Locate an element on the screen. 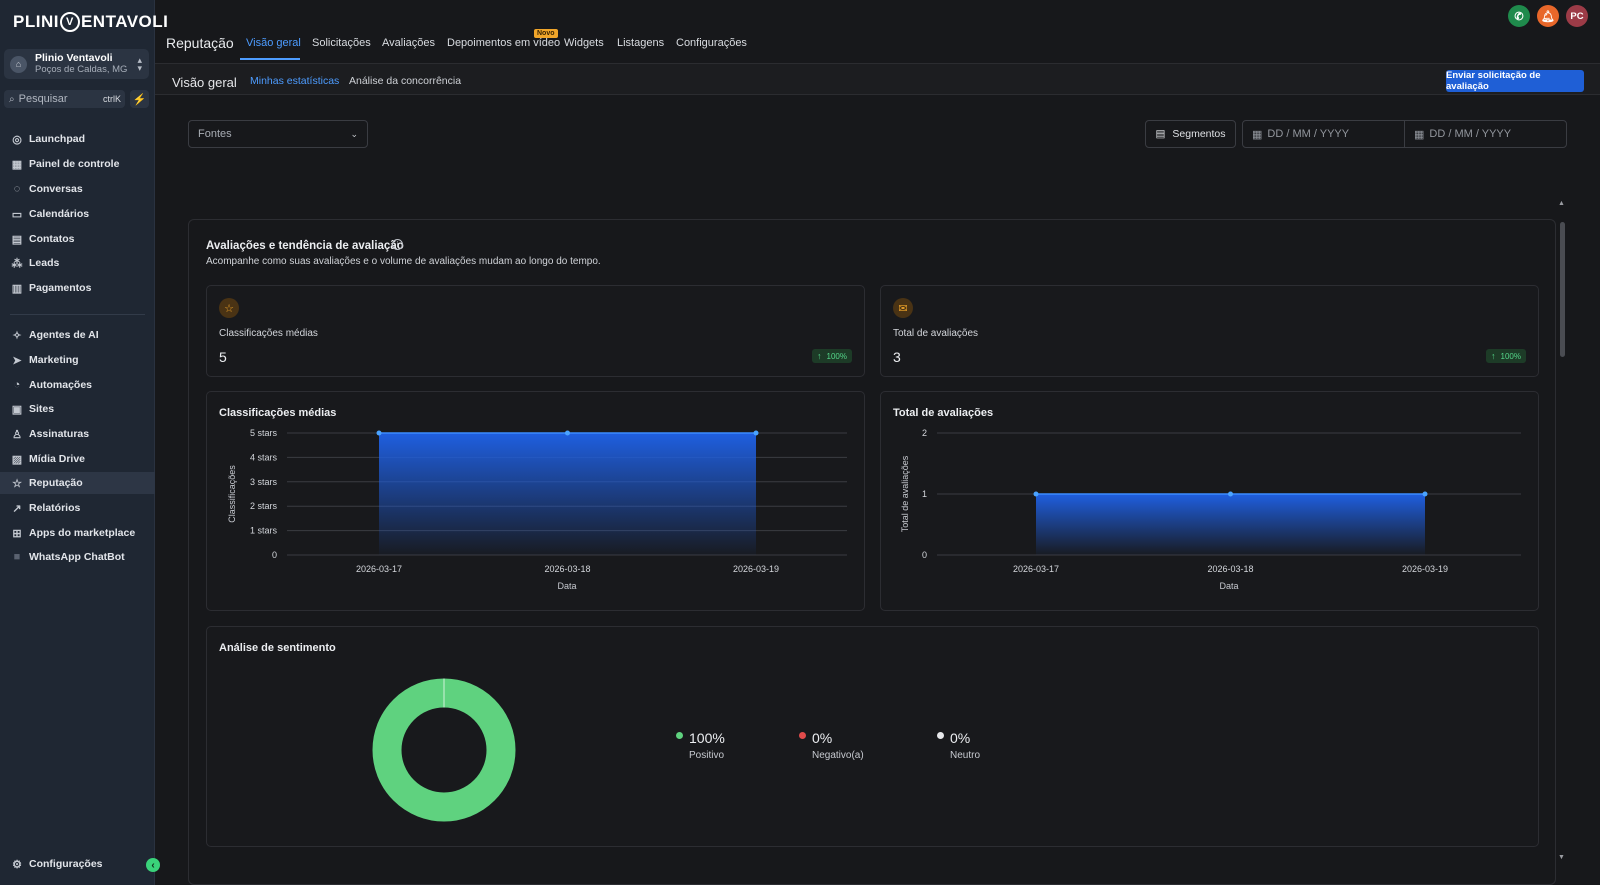 This screenshot has width=1600, height=885. scroll-down-icon: ▼ is located at coordinates (1561, 857).